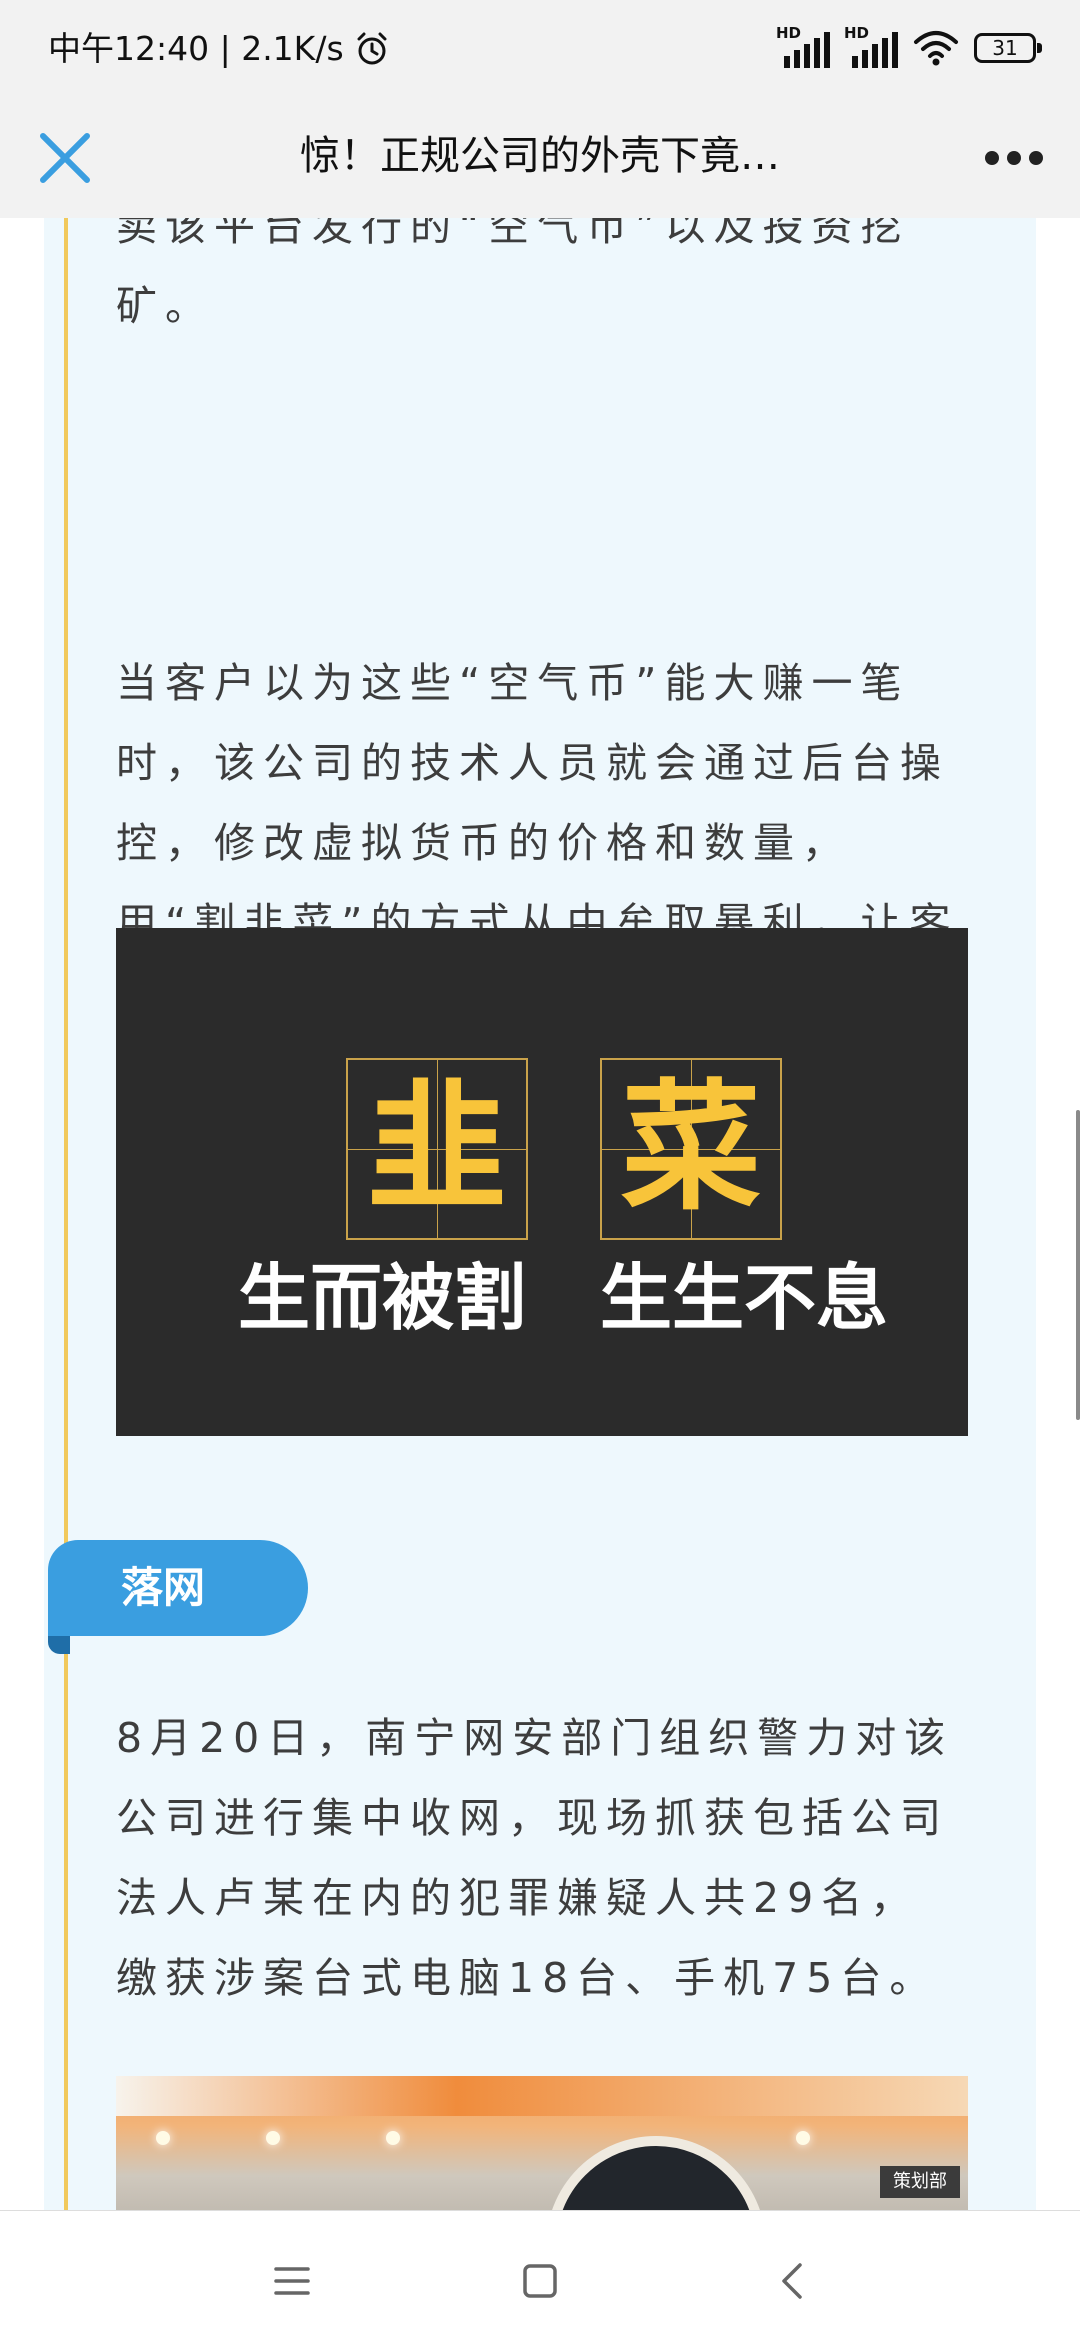 This screenshot has height=2340, width=1080. I want to click on close-icon, so click(65, 158).